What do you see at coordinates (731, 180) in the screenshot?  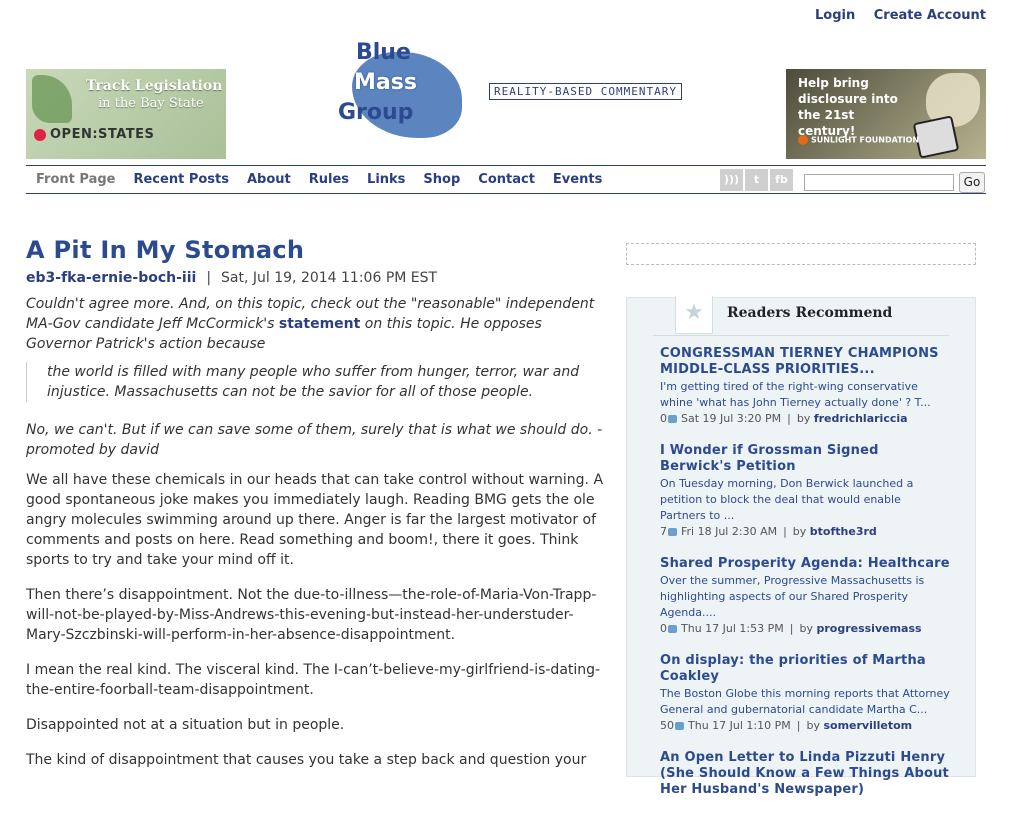 I see `rss-icon: )))` at bounding box center [731, 180].